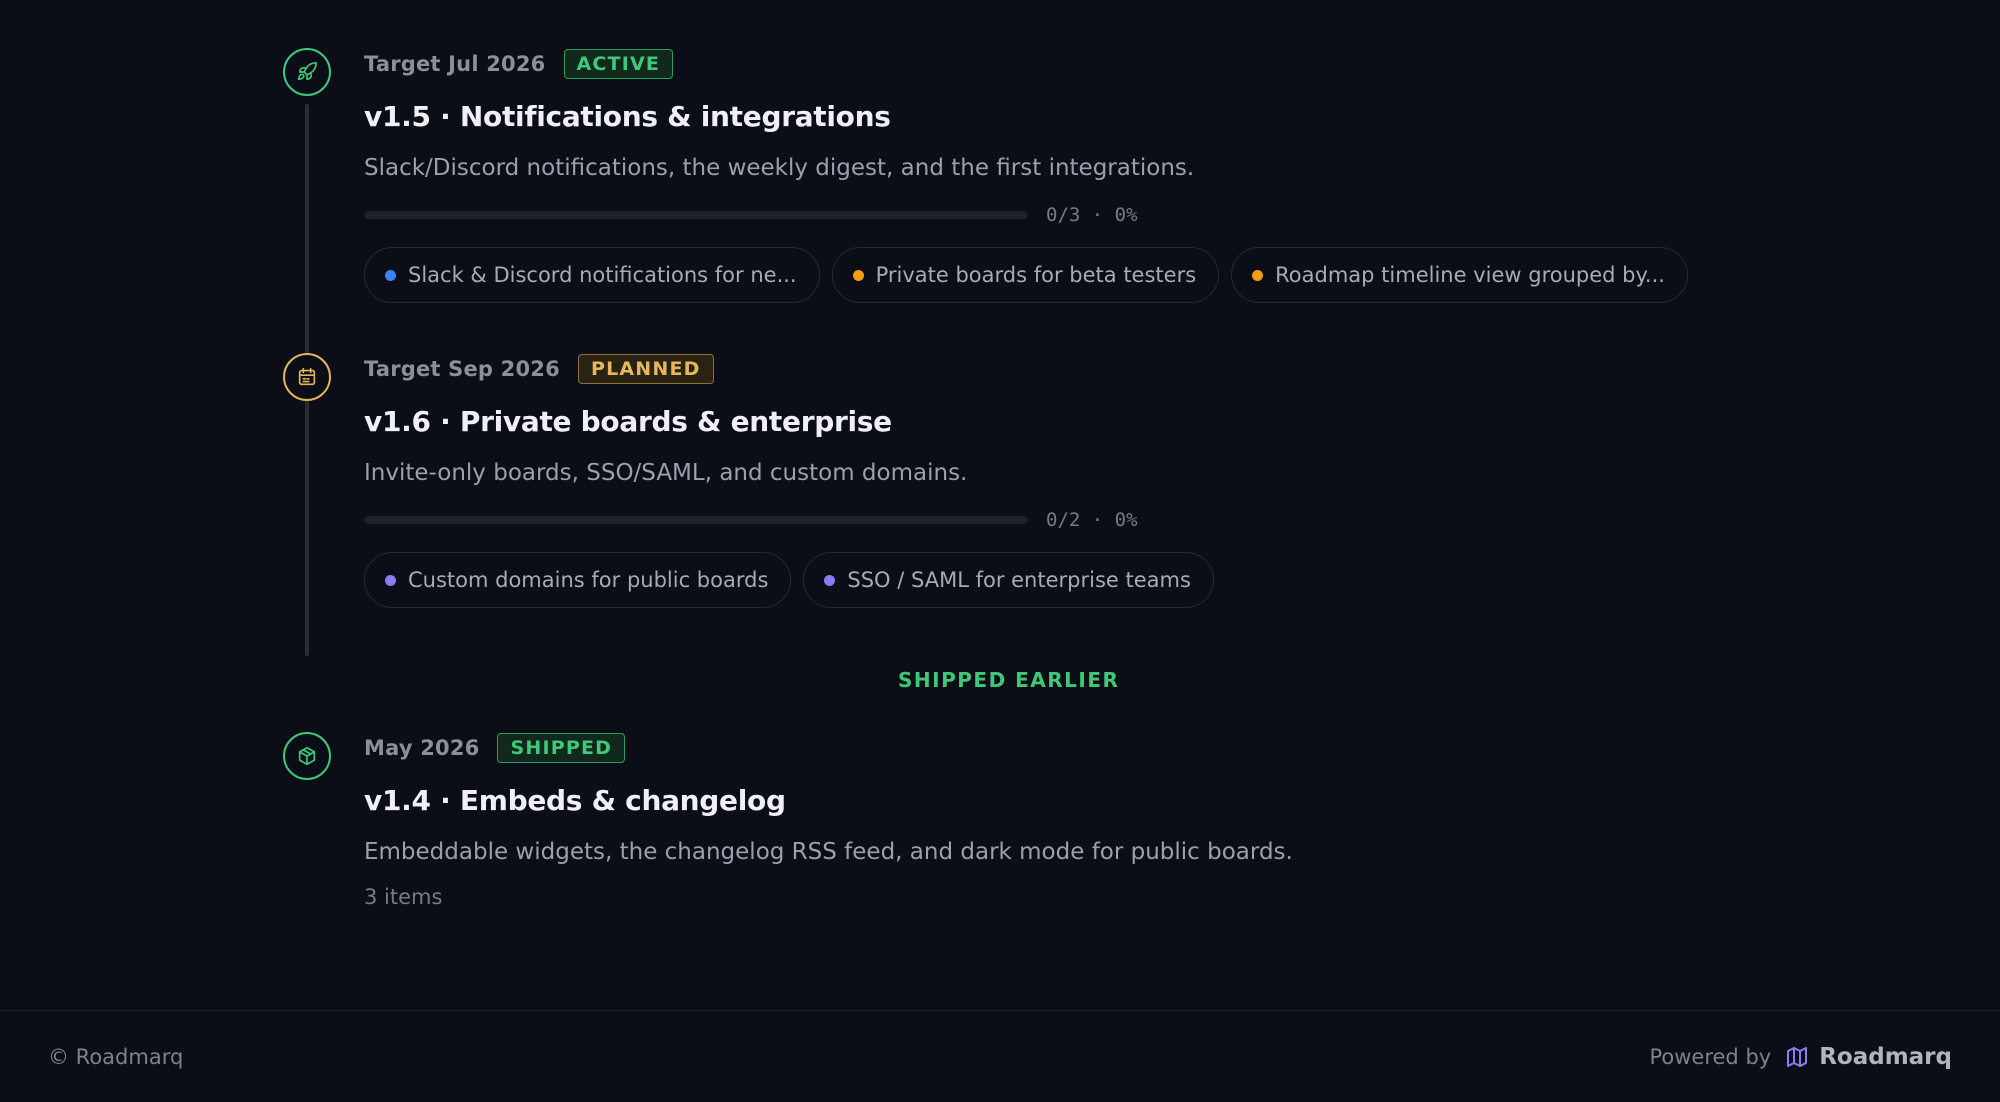 This screenshot has height=1102, width=2000. I want to click on status-badge: ACTIVE, so click(618, 64).